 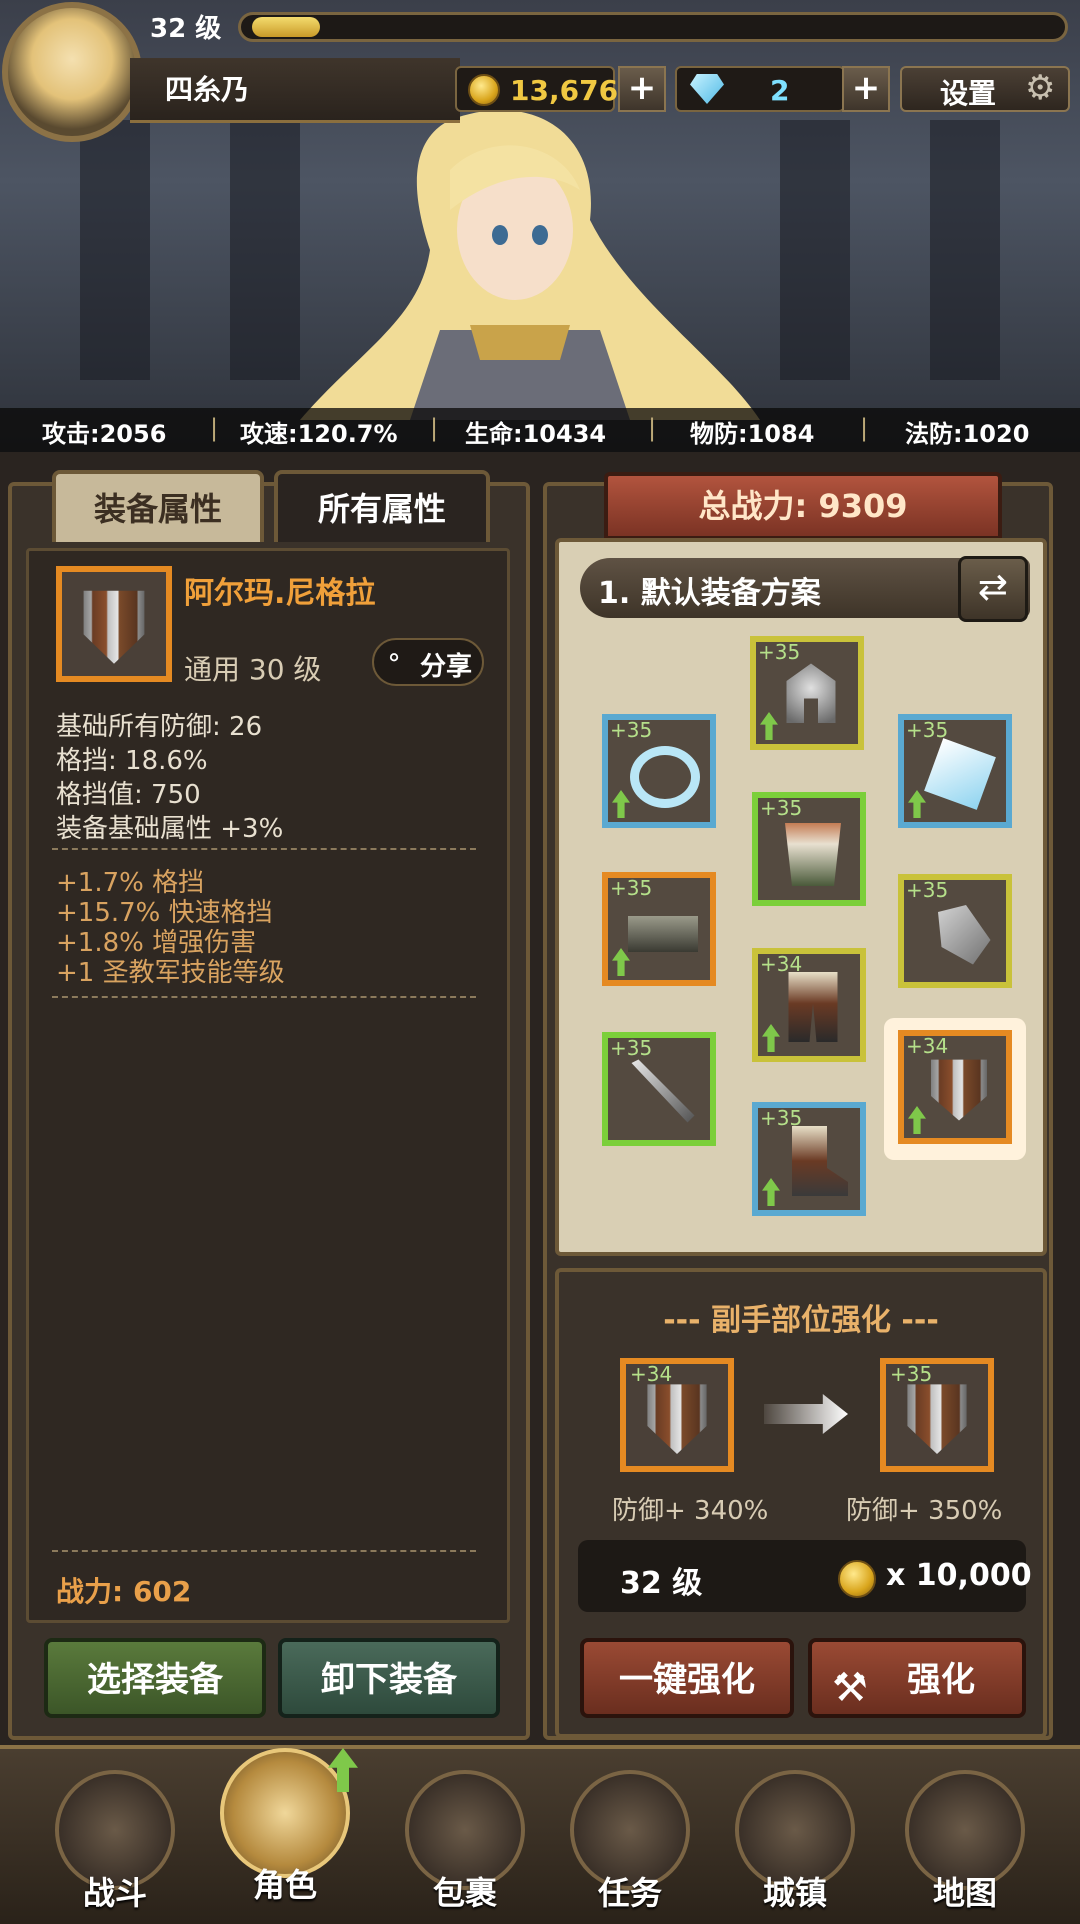 What do you see at coordinates (72, 72) in the screenshot?
I see `player-avatar` at bounding box center [72, 72].